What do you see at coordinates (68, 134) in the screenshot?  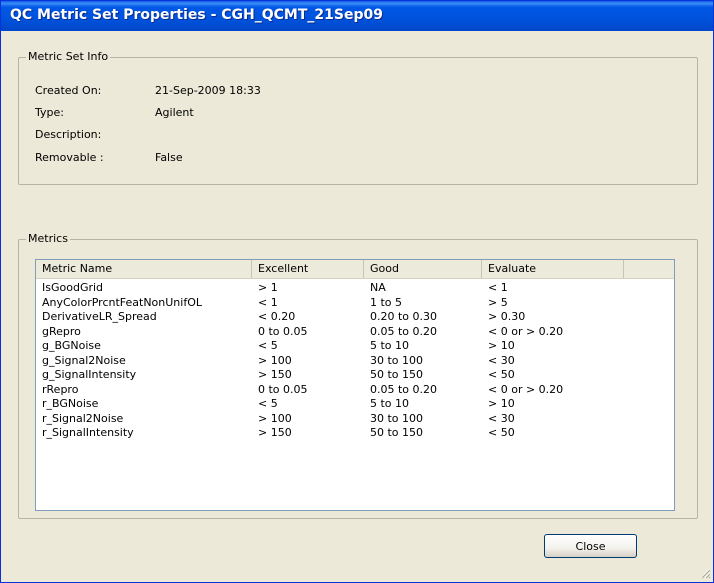 I see `description-label: Description:` at bounding box center [68, 134].